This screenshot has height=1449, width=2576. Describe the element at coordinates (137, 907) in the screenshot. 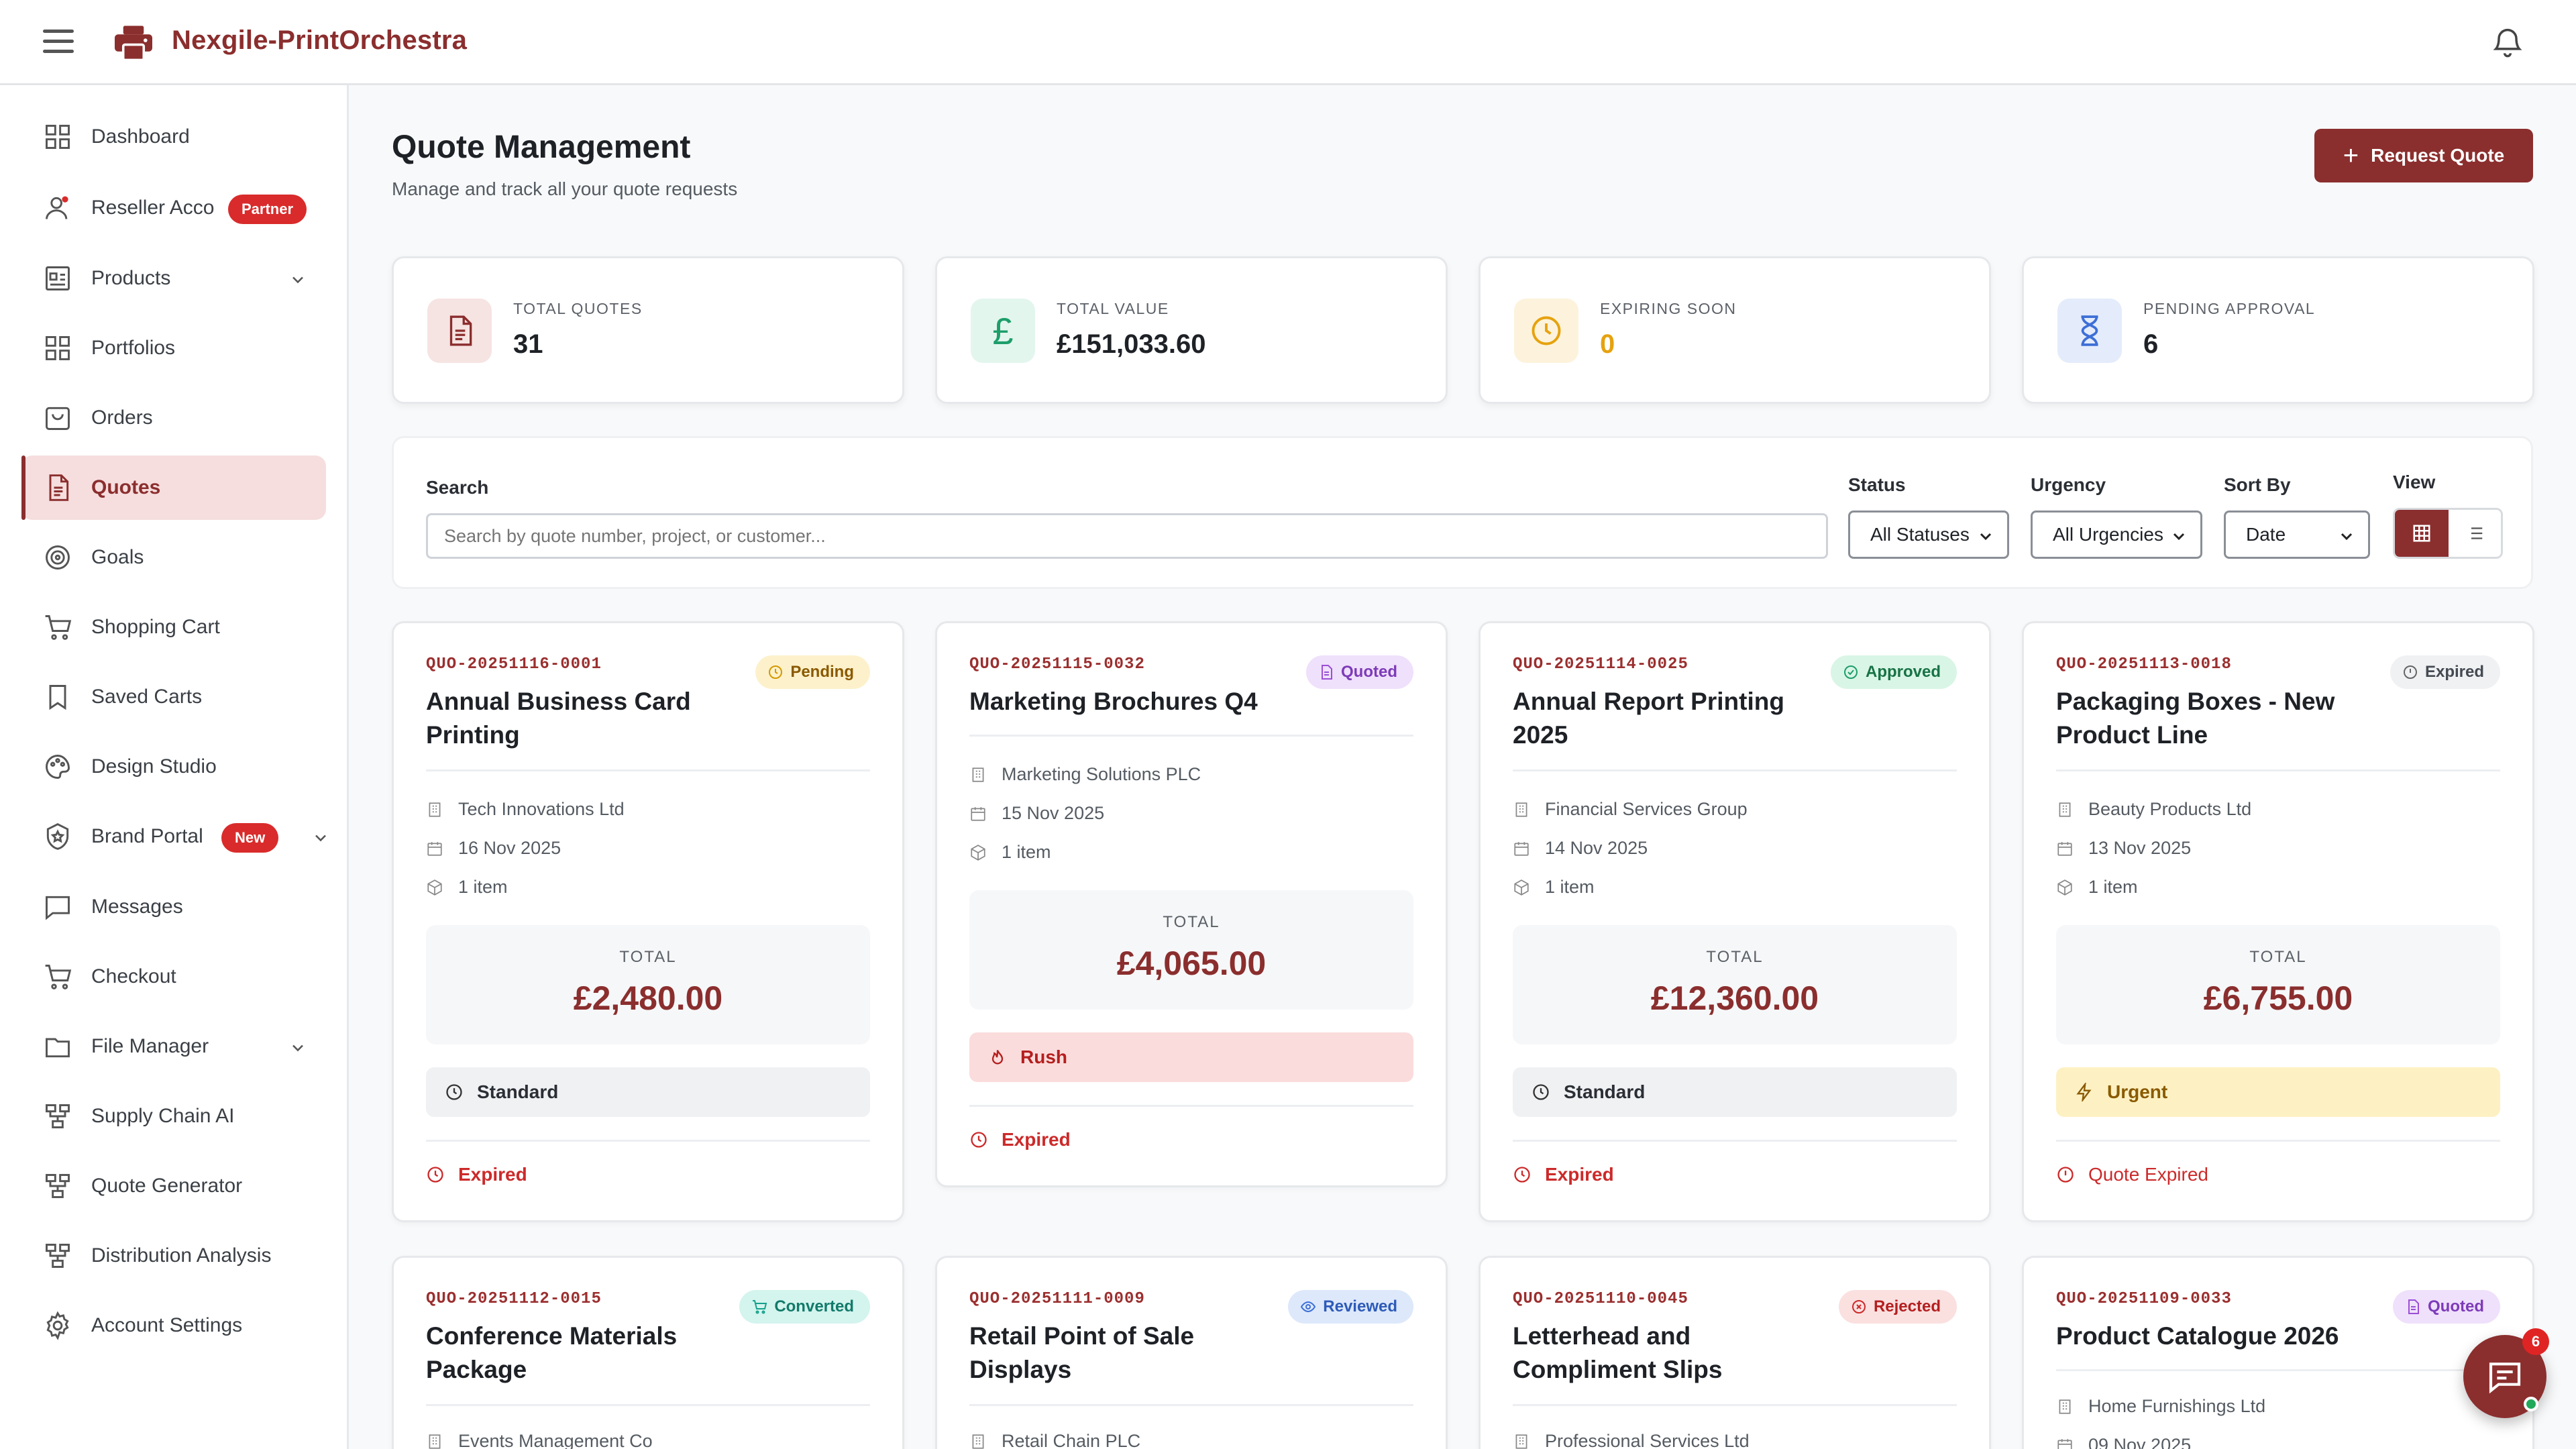

I see `sidebar-item-label: Messages` at that location.